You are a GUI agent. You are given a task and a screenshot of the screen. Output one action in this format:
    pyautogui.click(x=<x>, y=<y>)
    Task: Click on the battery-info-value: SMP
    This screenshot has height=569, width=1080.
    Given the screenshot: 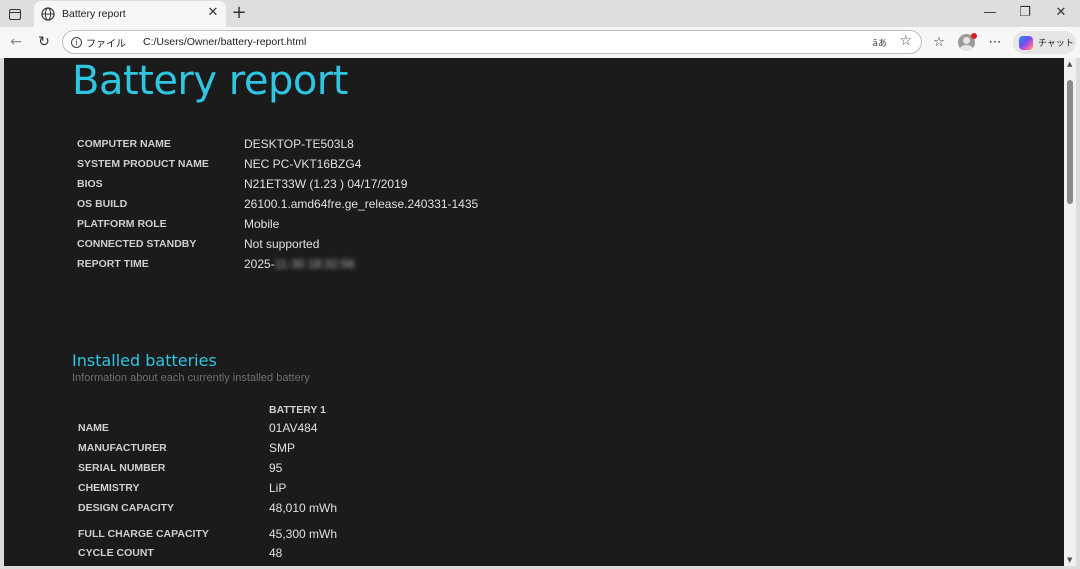 What is the action you would take?
    pyautogui.click(x=282, y=448)
    